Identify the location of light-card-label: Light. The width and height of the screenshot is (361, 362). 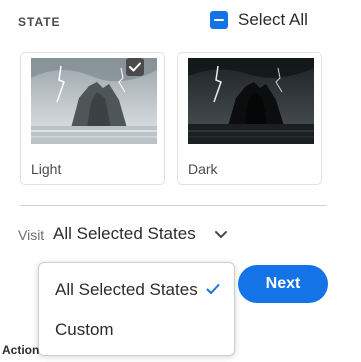
(46, 169).